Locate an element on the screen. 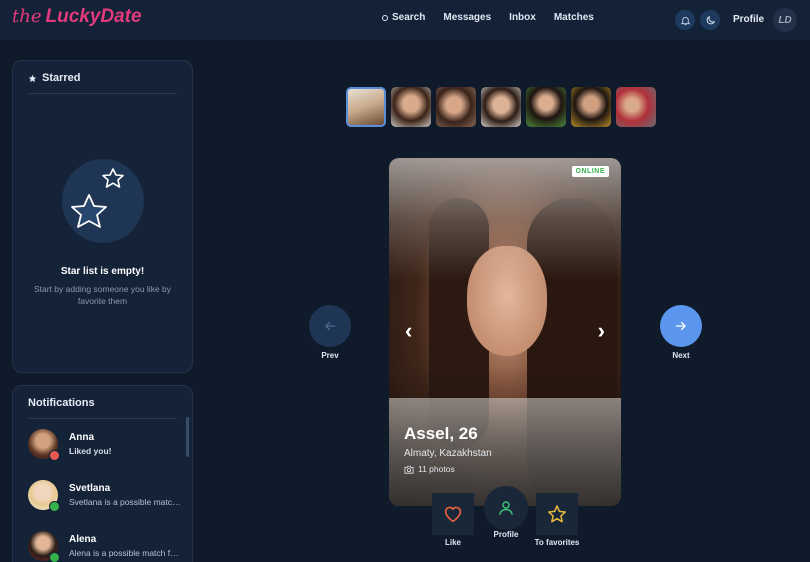 This screenshot has height=562, width=810. user-avatar: LD is located at coordinates (785, 20).